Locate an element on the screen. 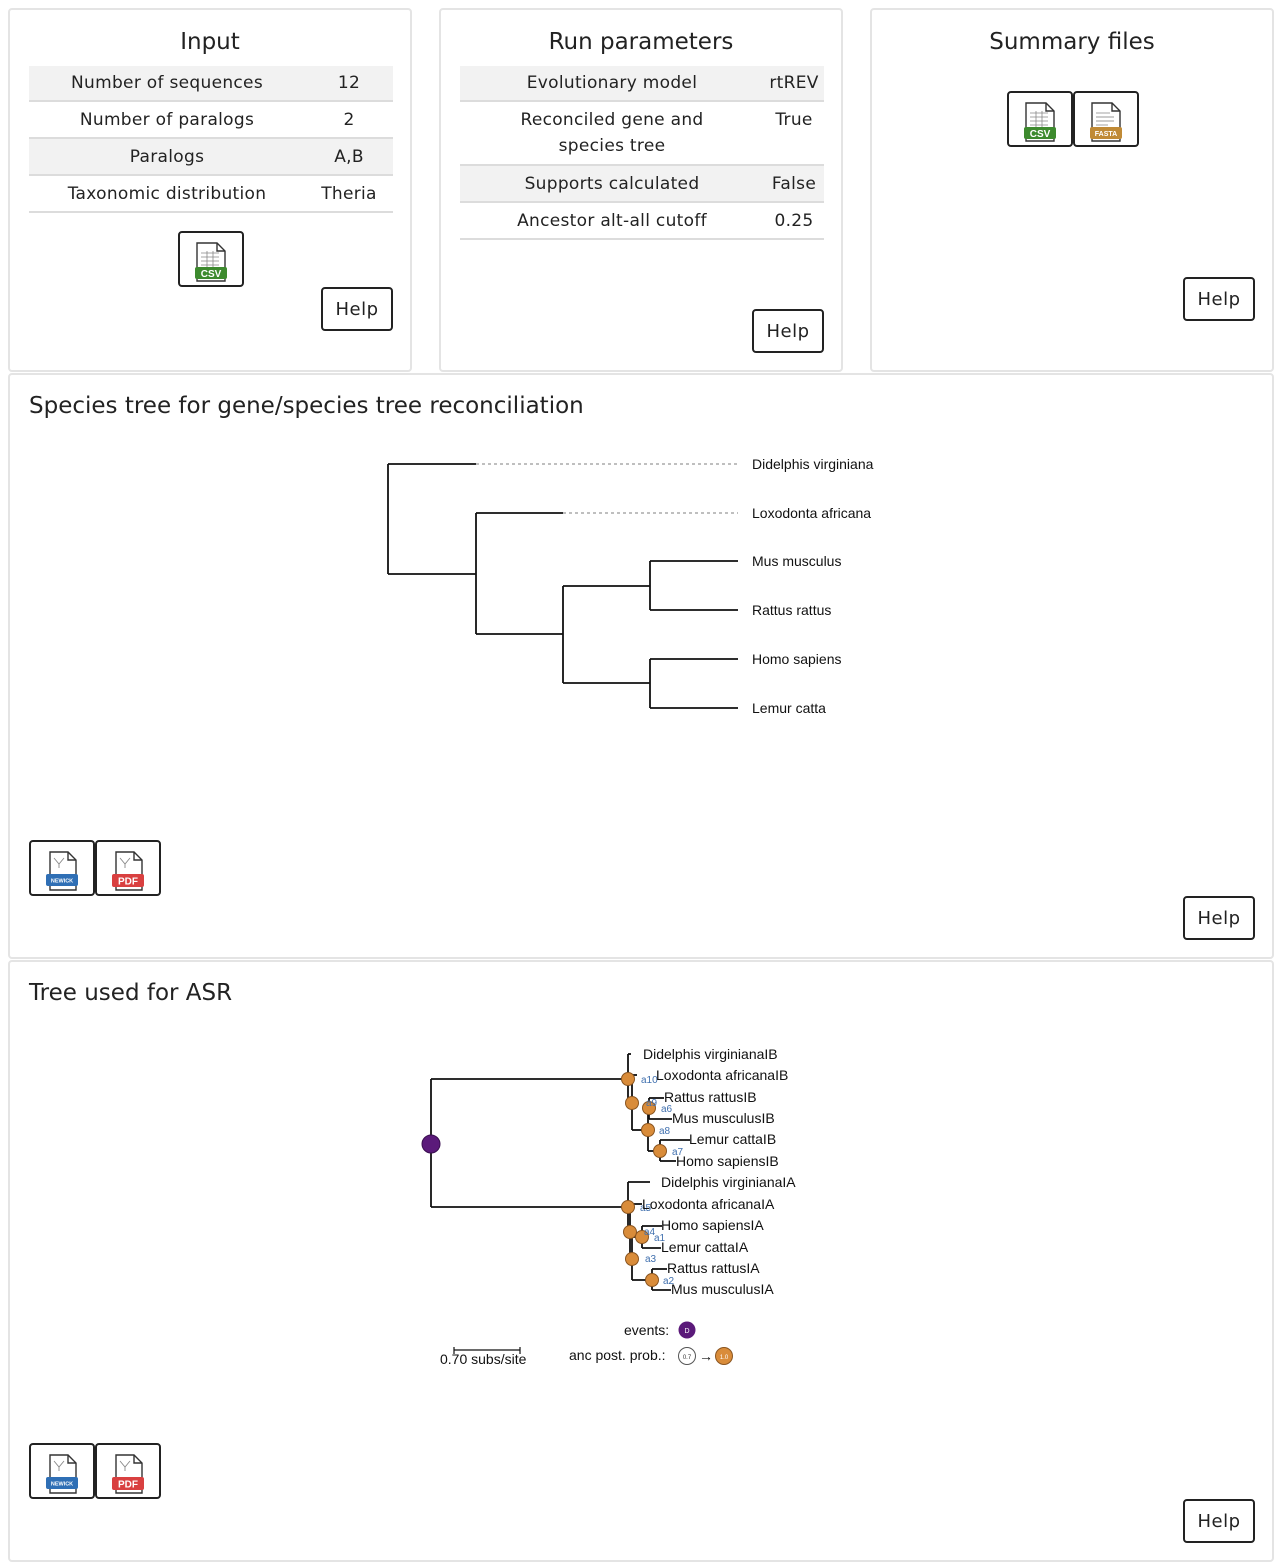 This screenshot has width=1282, height=1566. species-leaf-label: Loxodonta africana is located at coordinates (811, 513).